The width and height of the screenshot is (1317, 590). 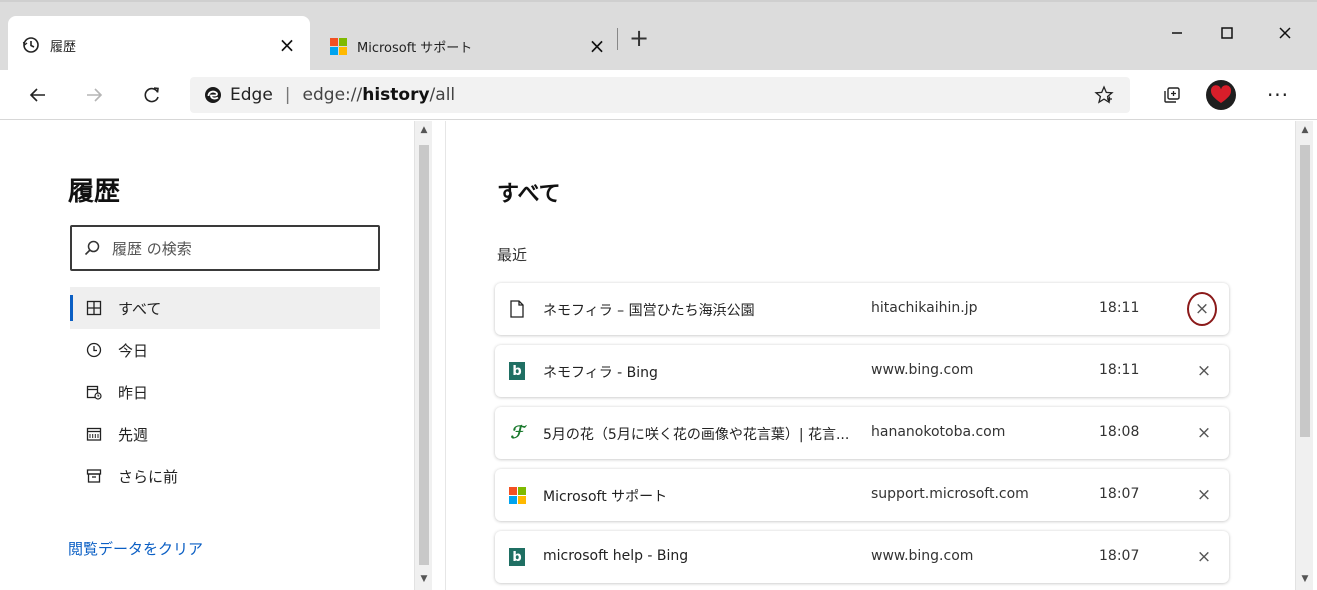 What do you see at coordinates (135, 548) in the screenshot?
I see `clear-browsing-data-link: 閲覧データをクリア` at bounding box center [135, 548].